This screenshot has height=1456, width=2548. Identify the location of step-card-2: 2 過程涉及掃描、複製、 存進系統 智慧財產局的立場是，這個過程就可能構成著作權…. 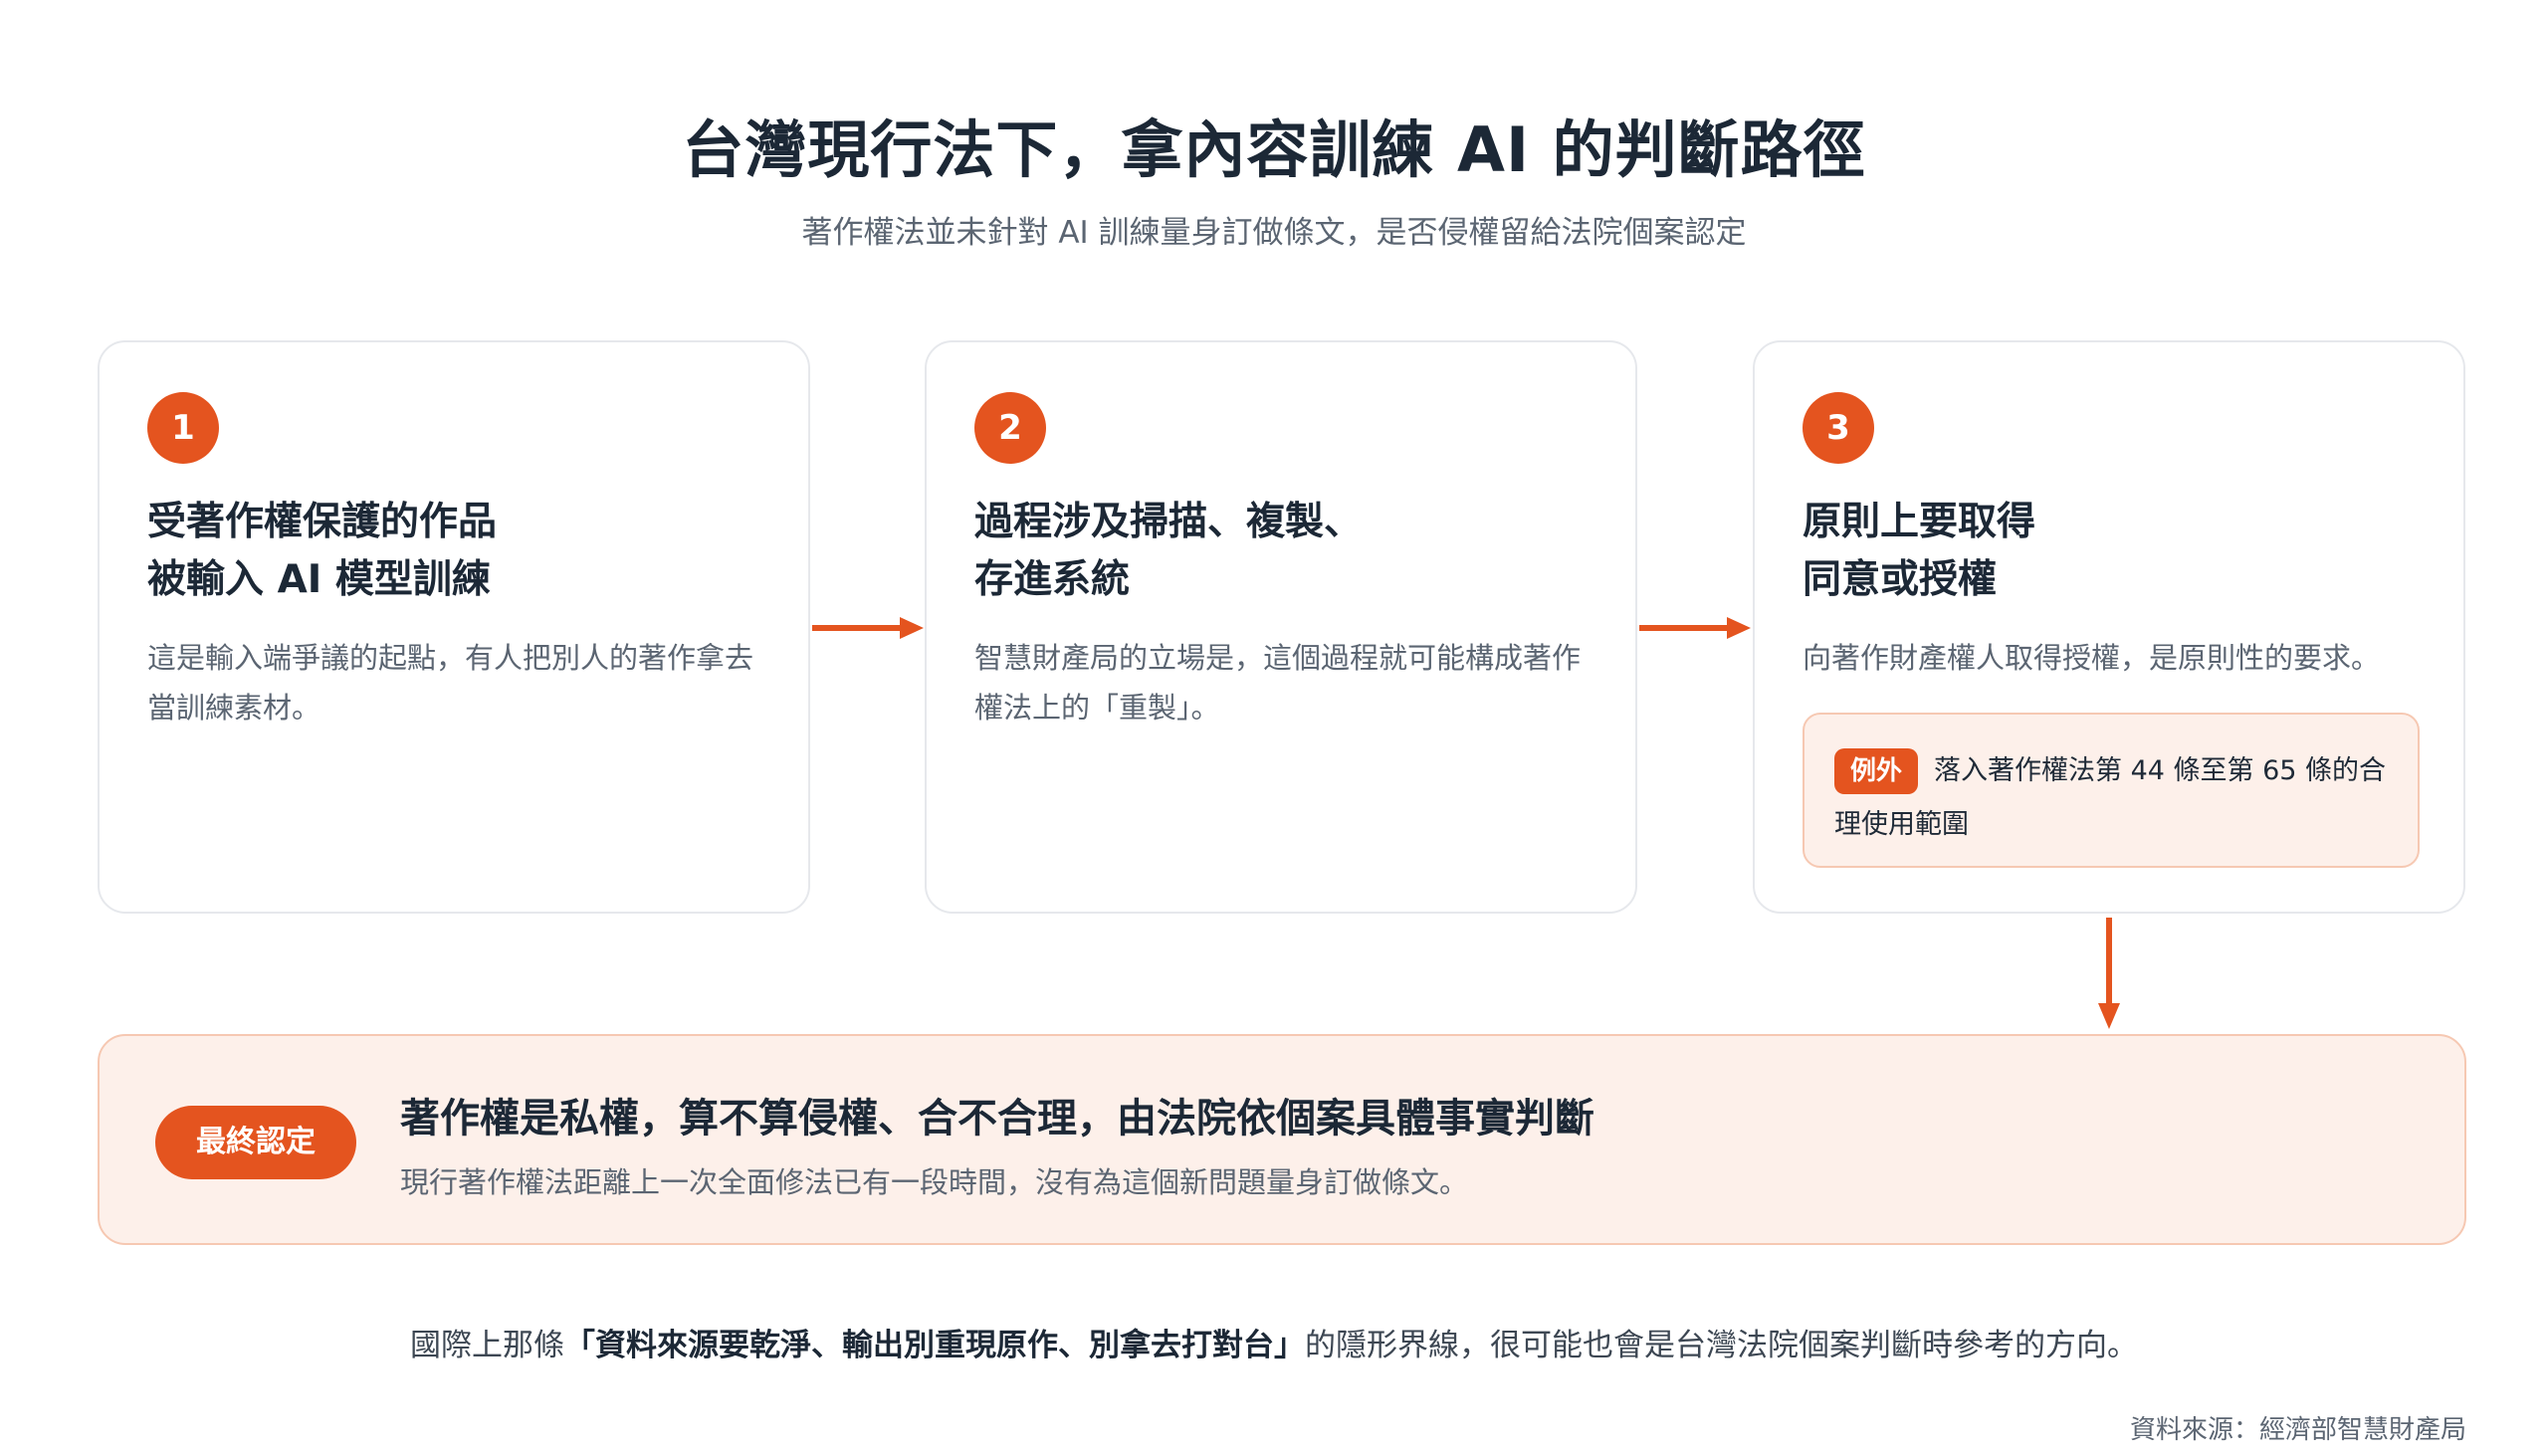
(1281, 627).